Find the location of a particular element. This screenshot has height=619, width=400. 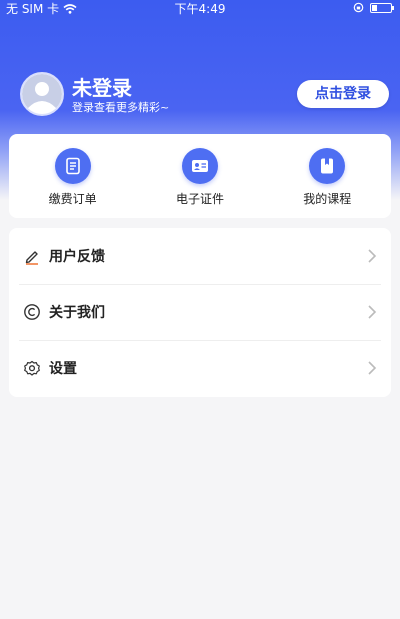

shortcut-e-certificate: 电子证件 is located at coordinates (200, 170).